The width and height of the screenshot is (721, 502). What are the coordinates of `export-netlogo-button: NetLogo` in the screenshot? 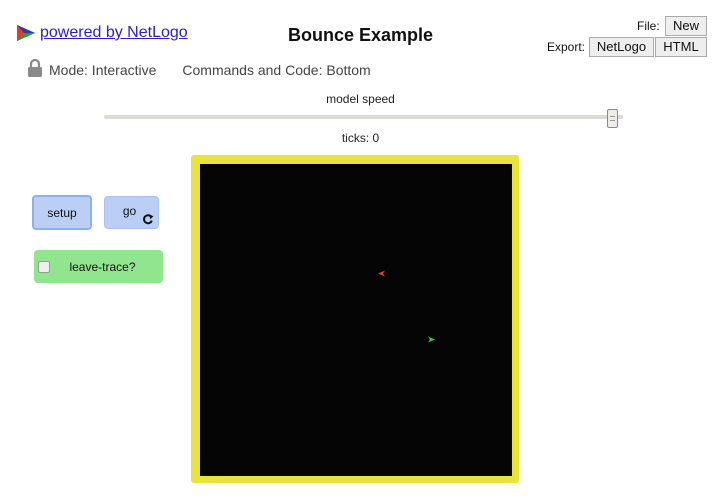 It's located at (621, 47).